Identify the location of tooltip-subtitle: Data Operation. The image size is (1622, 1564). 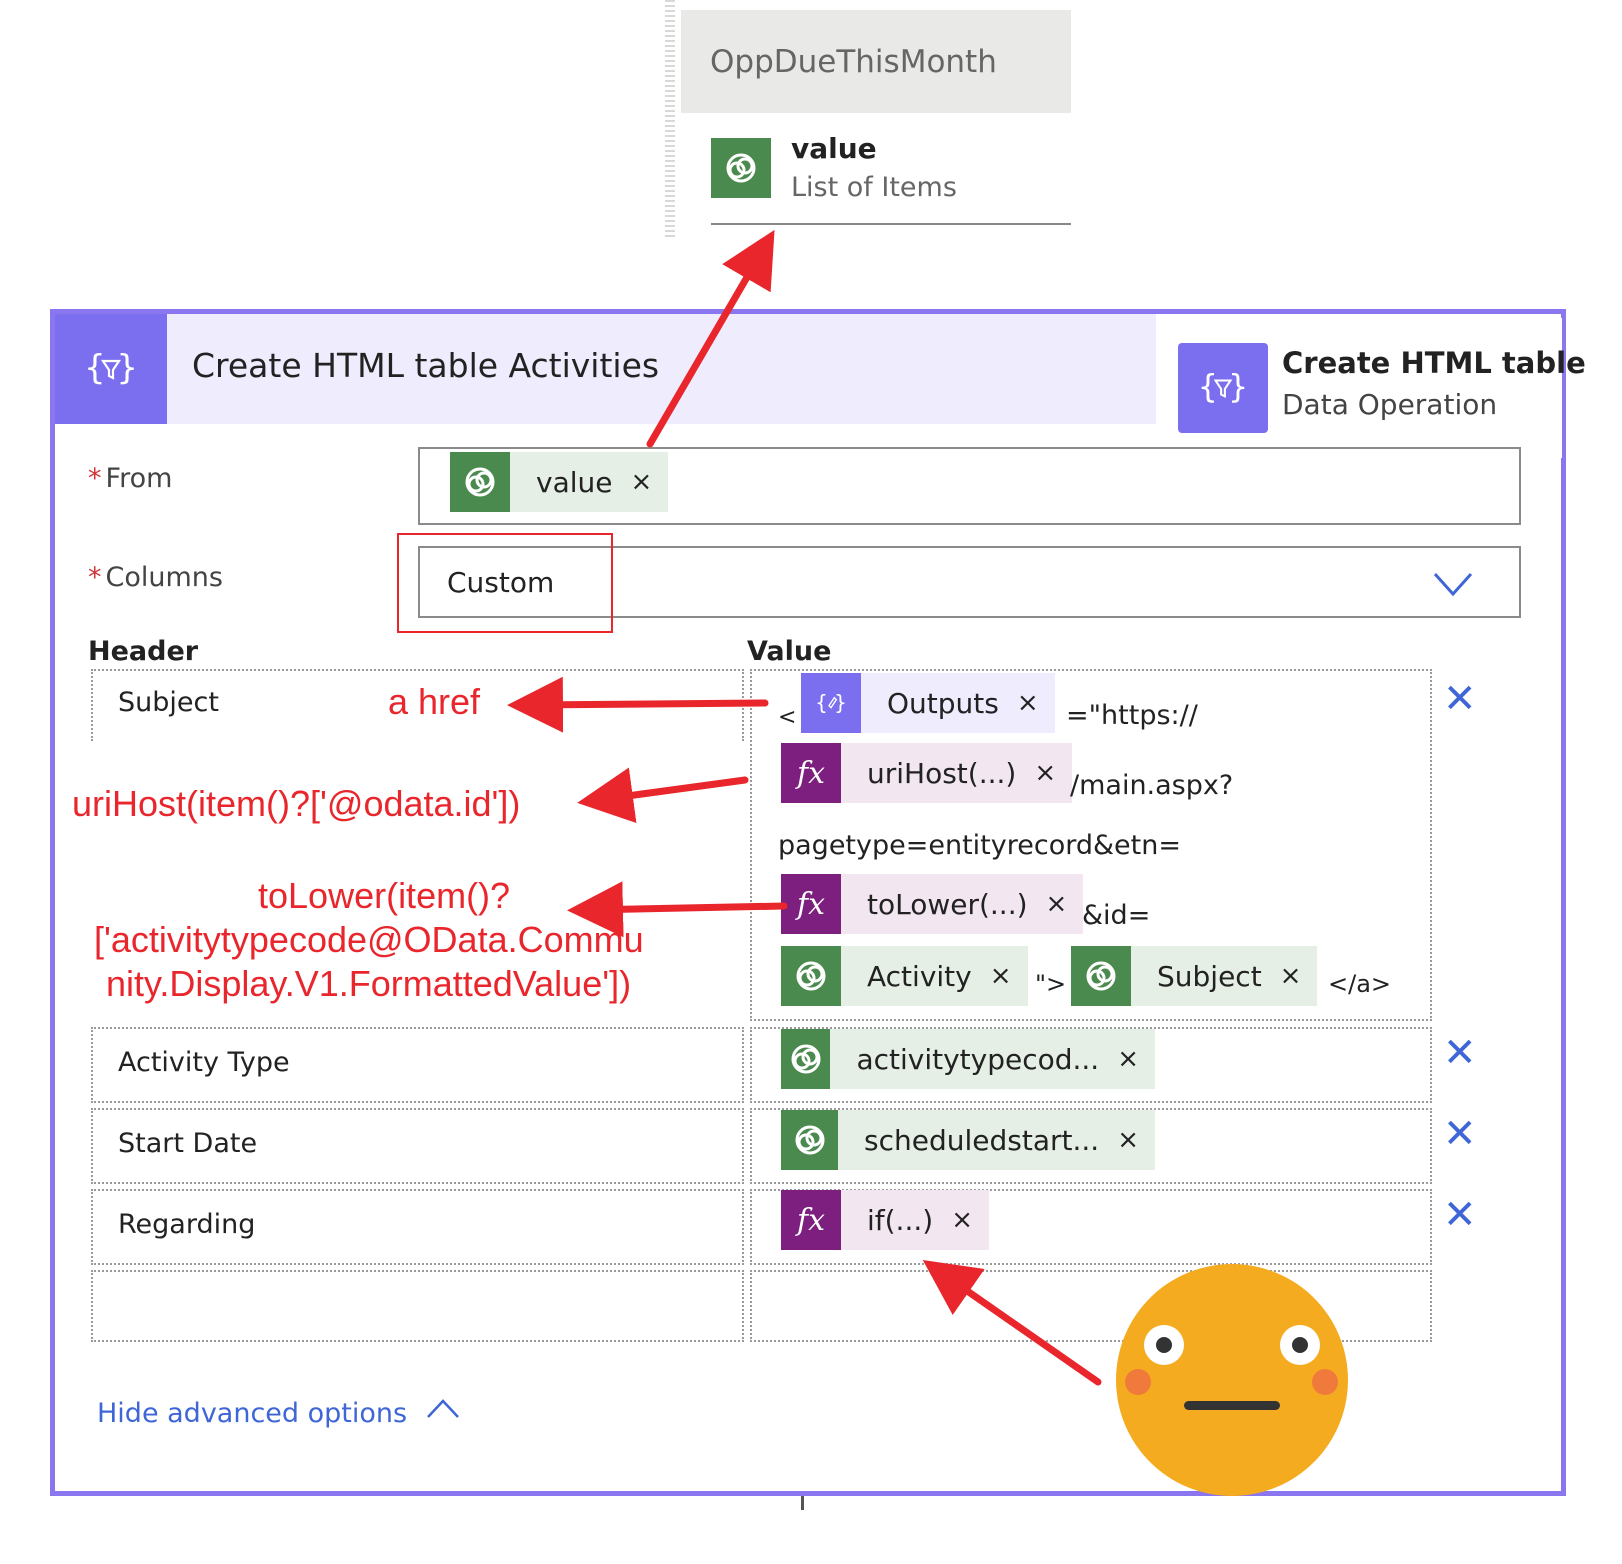
(1390, 404).